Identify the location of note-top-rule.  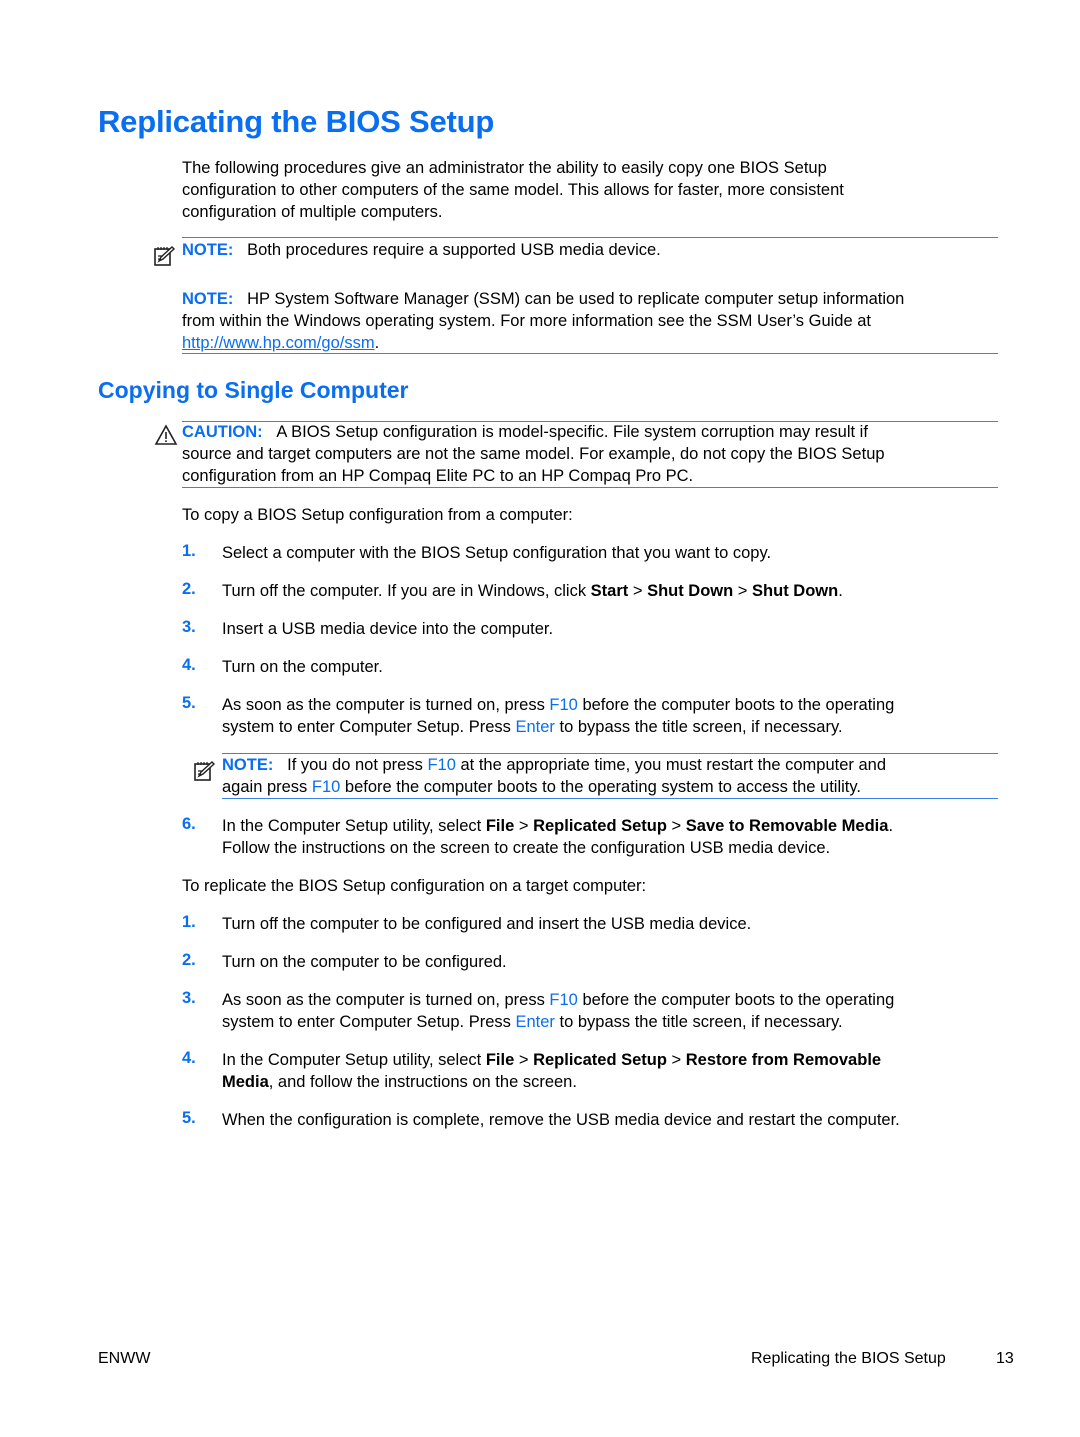
(590, 237).